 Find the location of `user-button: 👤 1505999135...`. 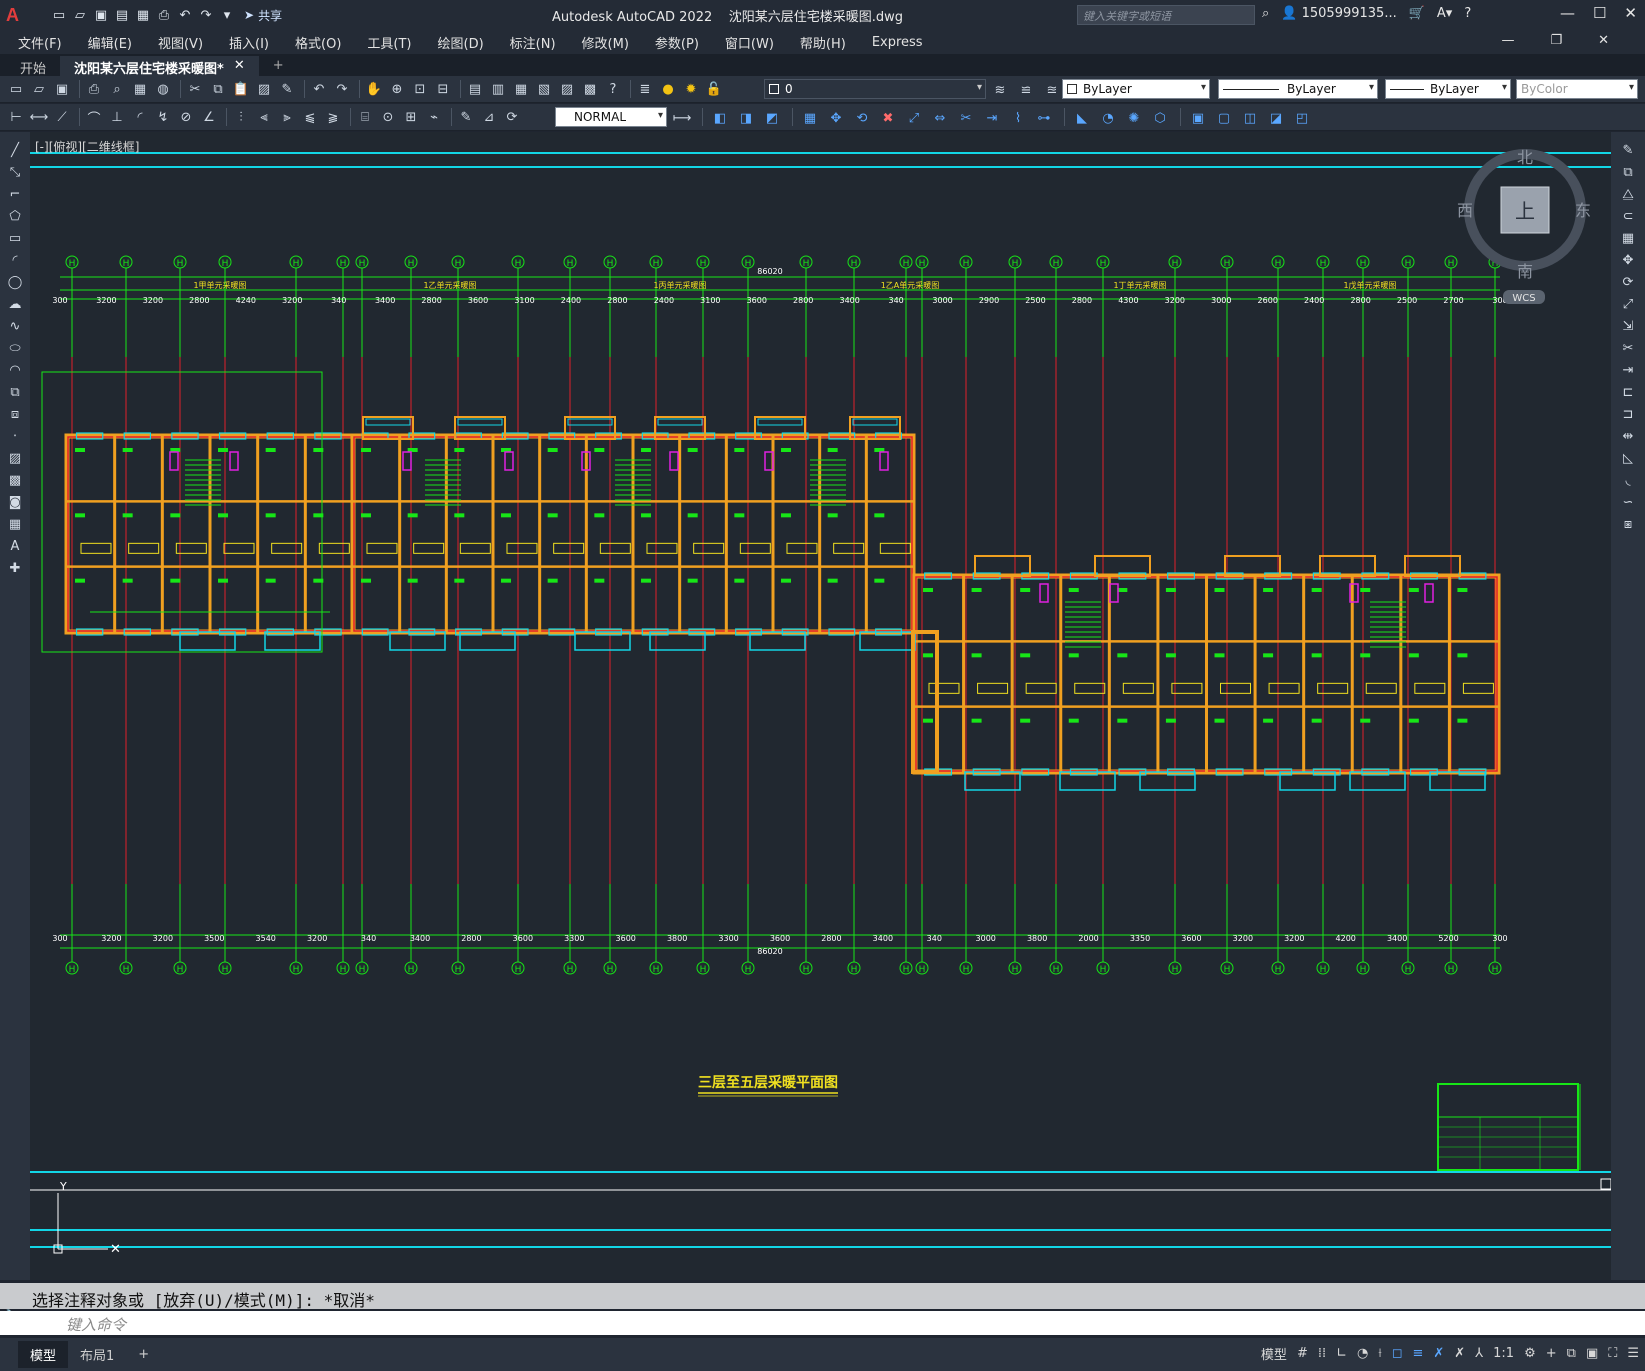

user-button: 👤 1505999135... is located at coordinates (1338, 13).